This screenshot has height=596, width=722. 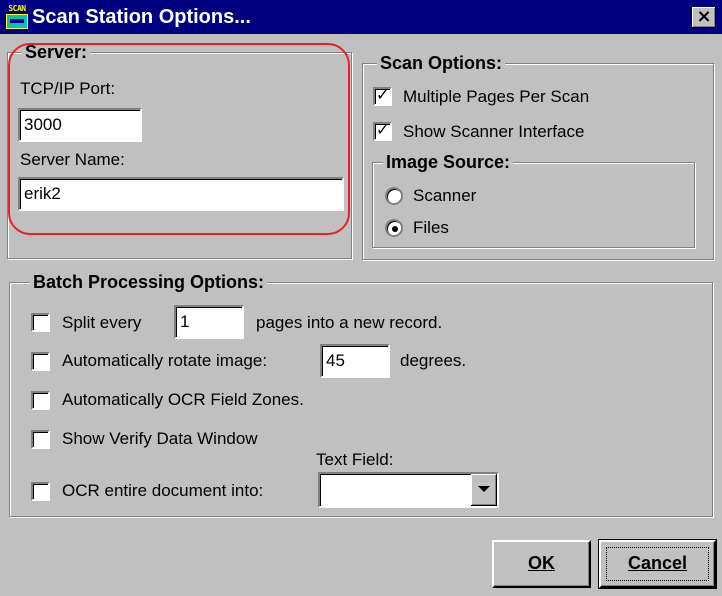 What do you see at coordinates (496, 96) in the screenshot?
I see `multiple-pages-label: Multiple Pages Per Scan` at bounding box center [496, 96].